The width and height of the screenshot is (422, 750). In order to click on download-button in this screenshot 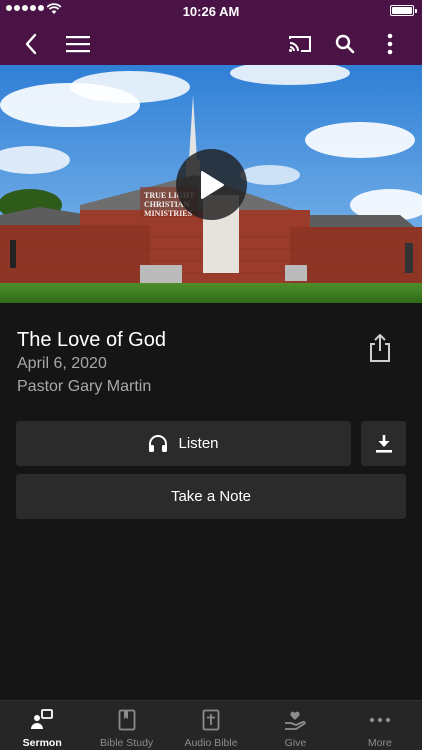, I will do `click(383, 443)`.